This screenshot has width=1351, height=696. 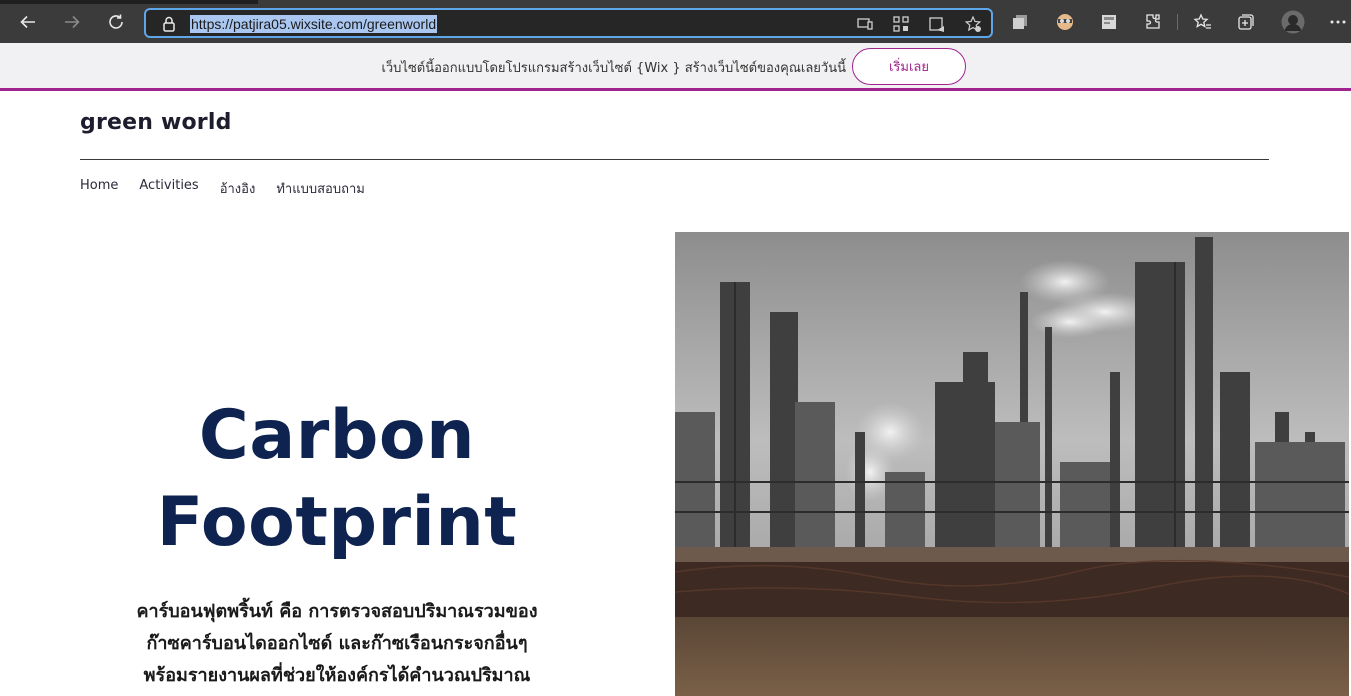 What do you see at coordinates (865, 24) in the screenshot?
I see `devices-icon` at bounding box center [865, 24].